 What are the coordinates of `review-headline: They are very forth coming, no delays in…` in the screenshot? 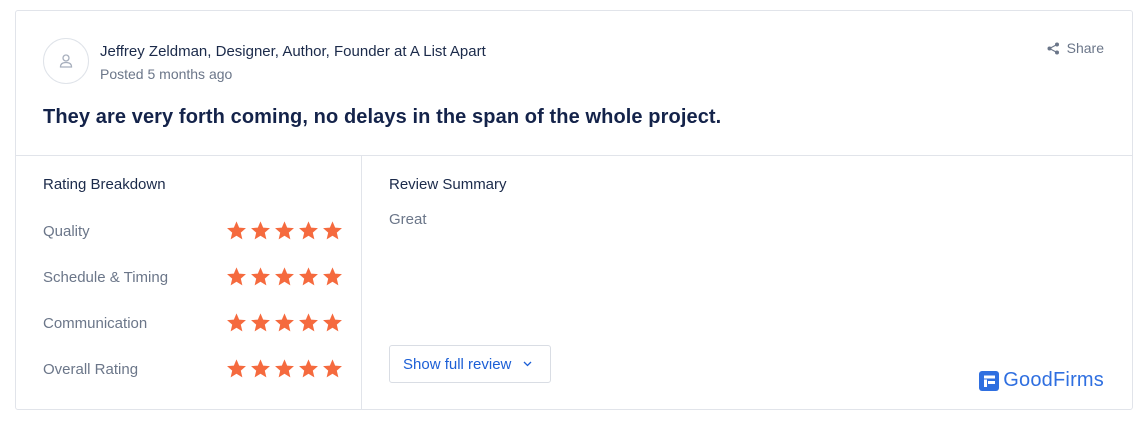 It's located at (382, 117).